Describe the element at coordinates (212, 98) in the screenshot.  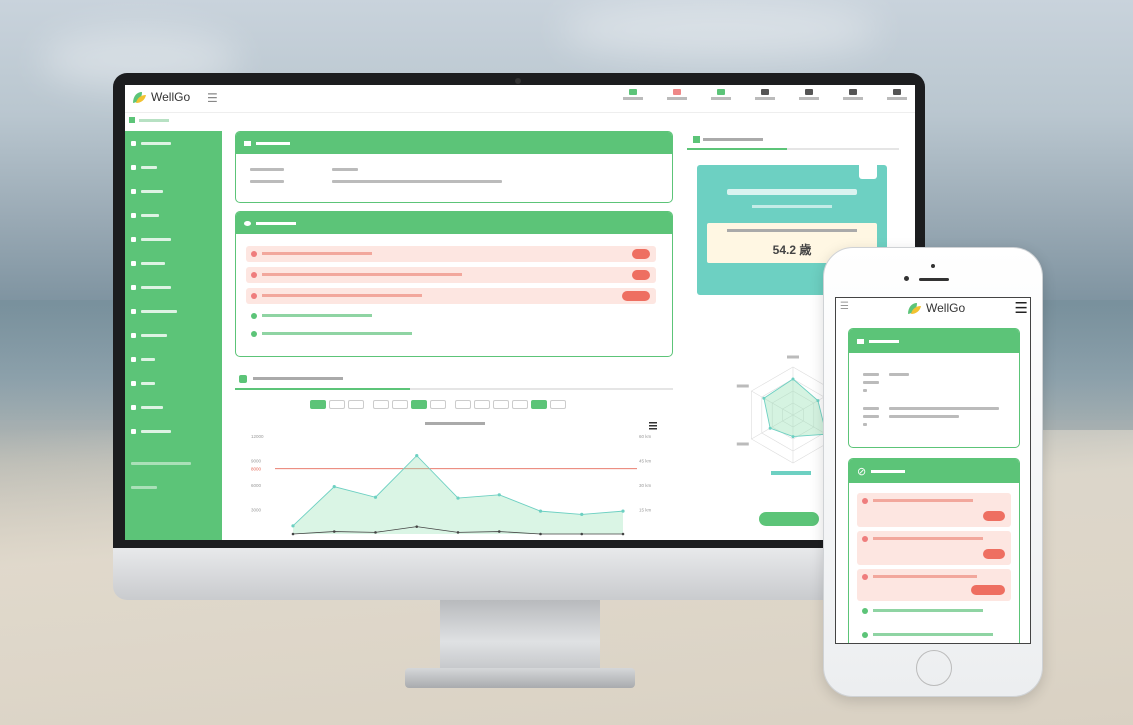
I see `menu-toggle-icon: ☰` at that location.